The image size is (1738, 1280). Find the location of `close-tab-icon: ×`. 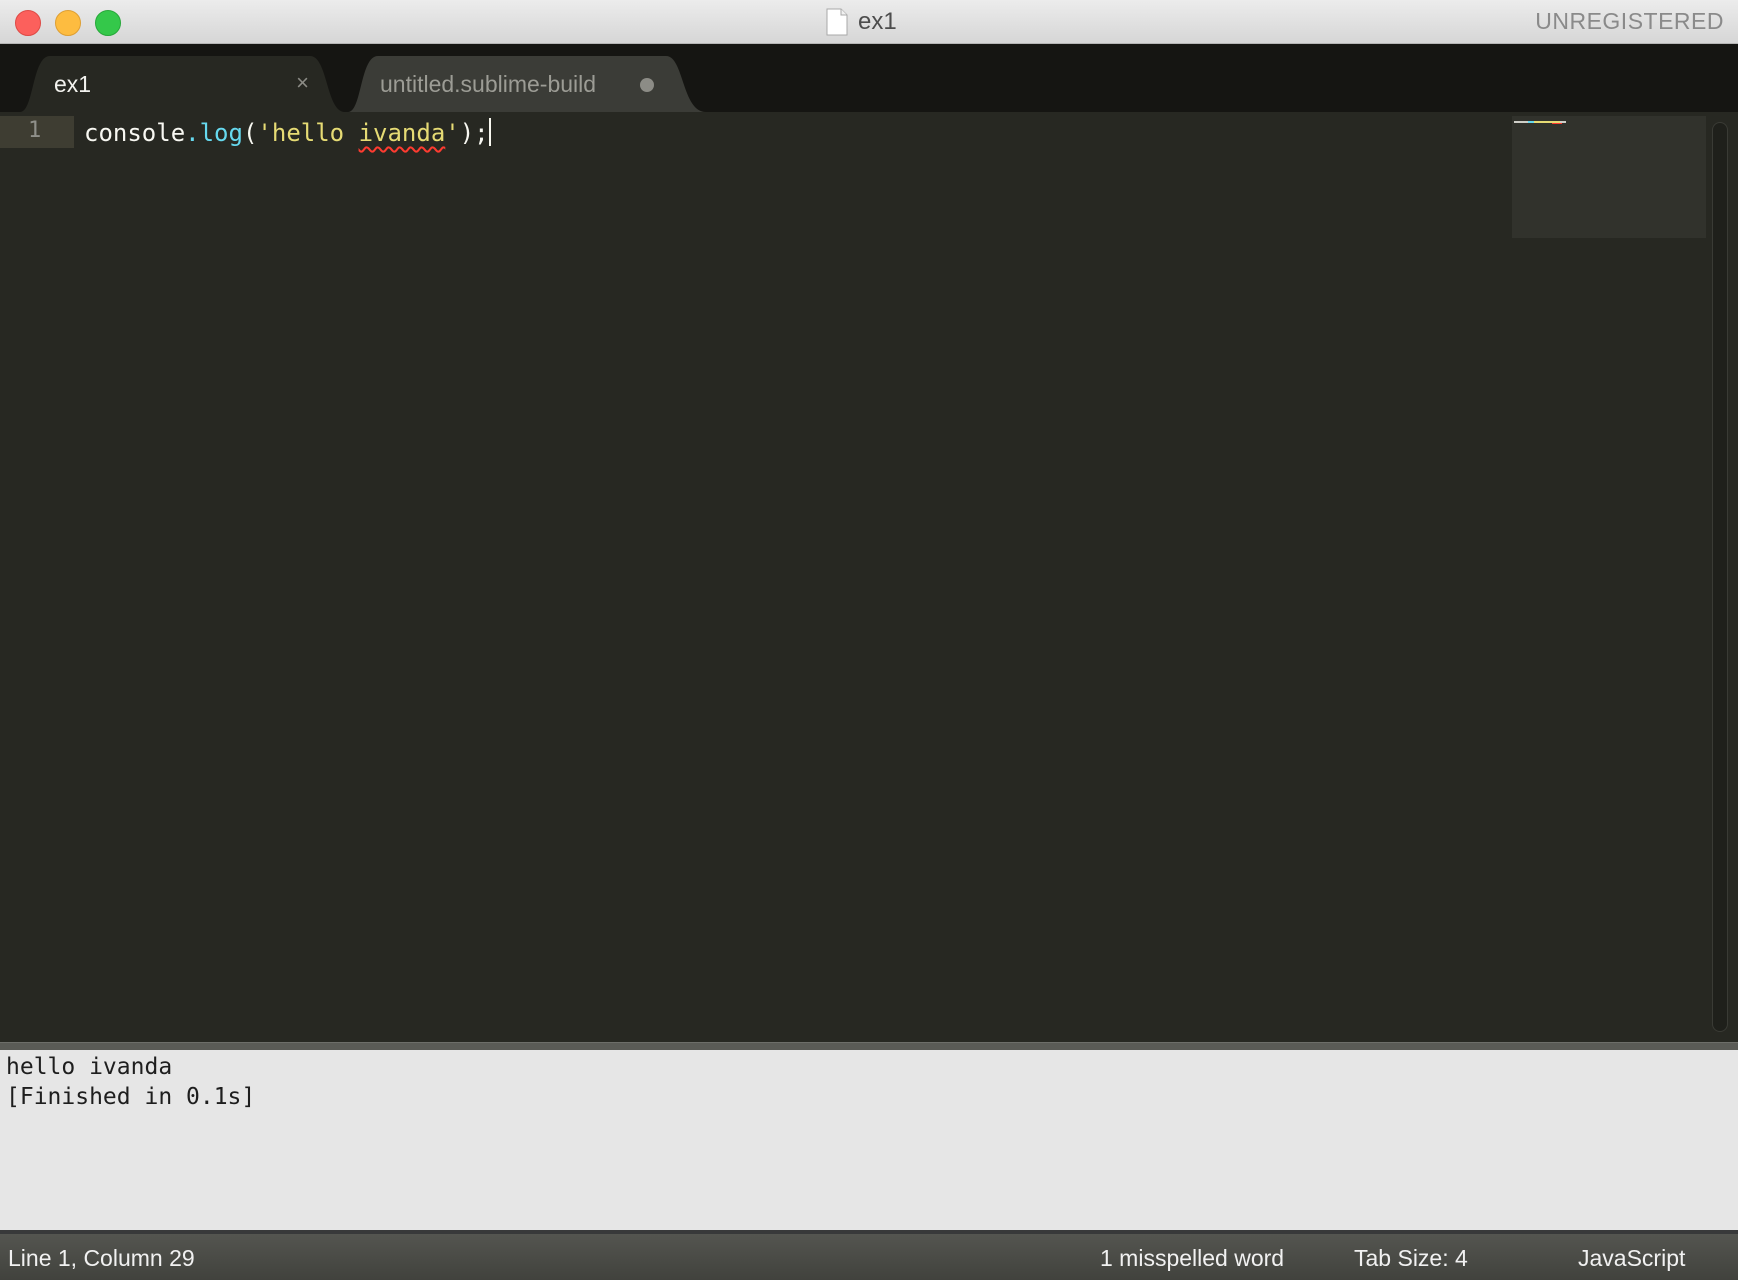

close-tab-icon: × is located at coordinates (302, 83).